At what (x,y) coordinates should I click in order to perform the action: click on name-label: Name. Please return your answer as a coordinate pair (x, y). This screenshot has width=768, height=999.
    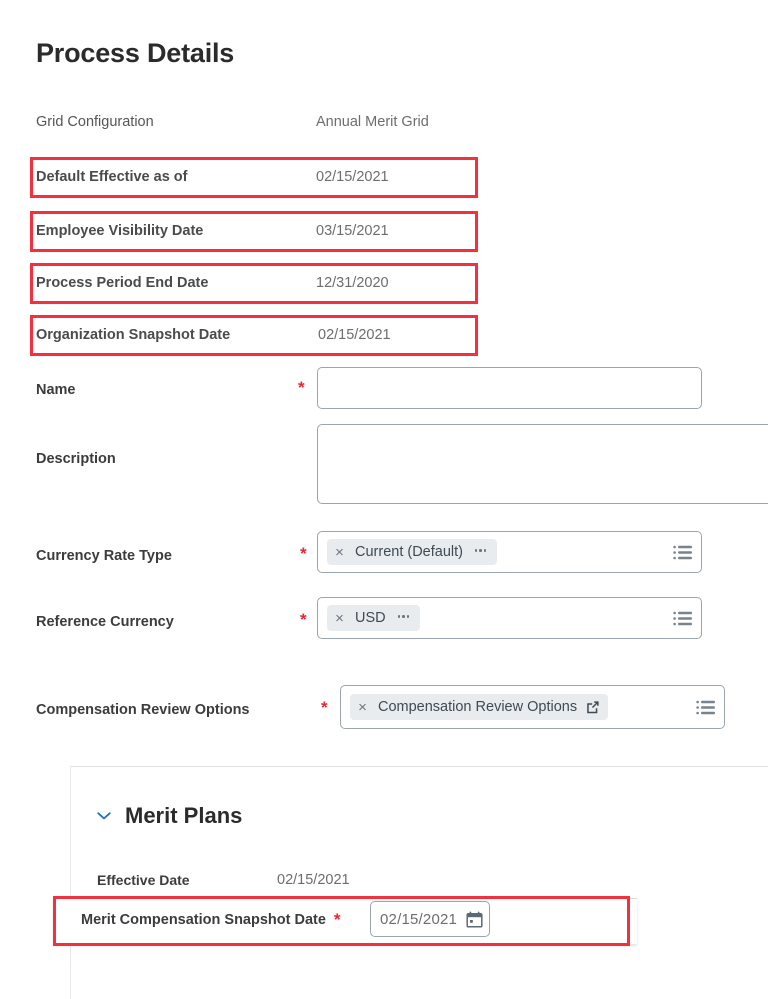
    Looking at the image, I should click on (56, 390).